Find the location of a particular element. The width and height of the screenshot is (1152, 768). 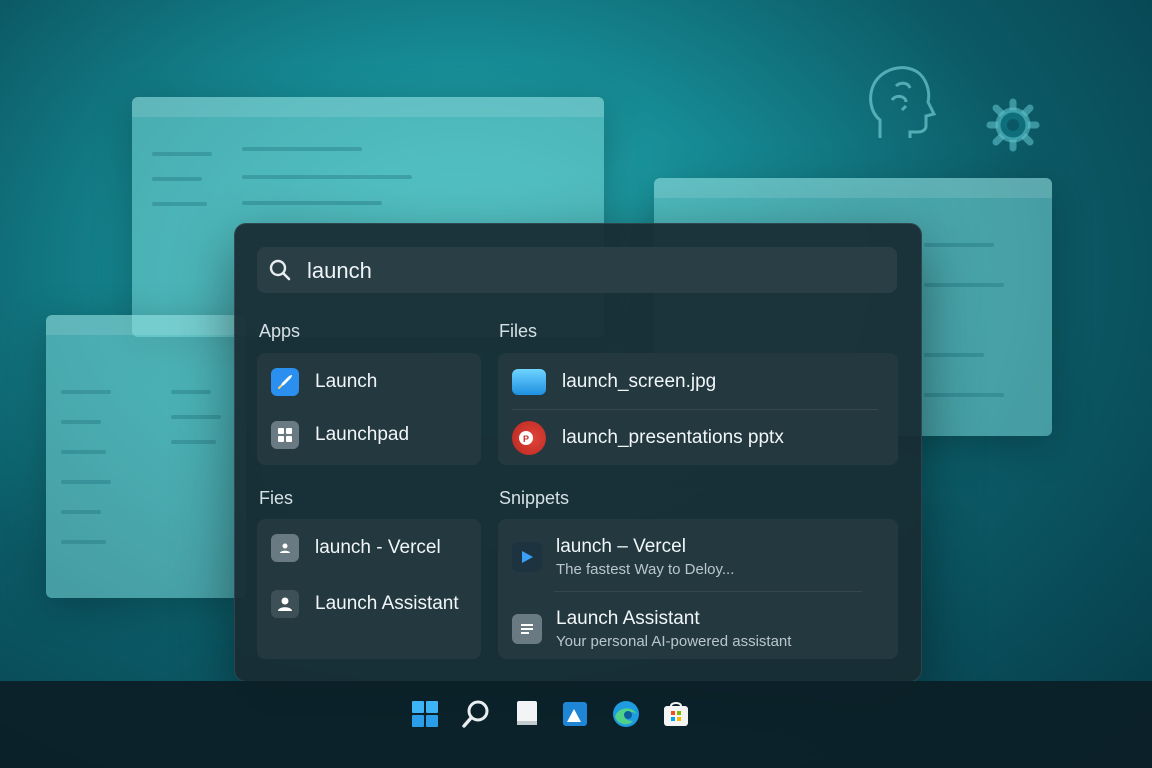

svg-text: P is located at coordinates (526, 439).